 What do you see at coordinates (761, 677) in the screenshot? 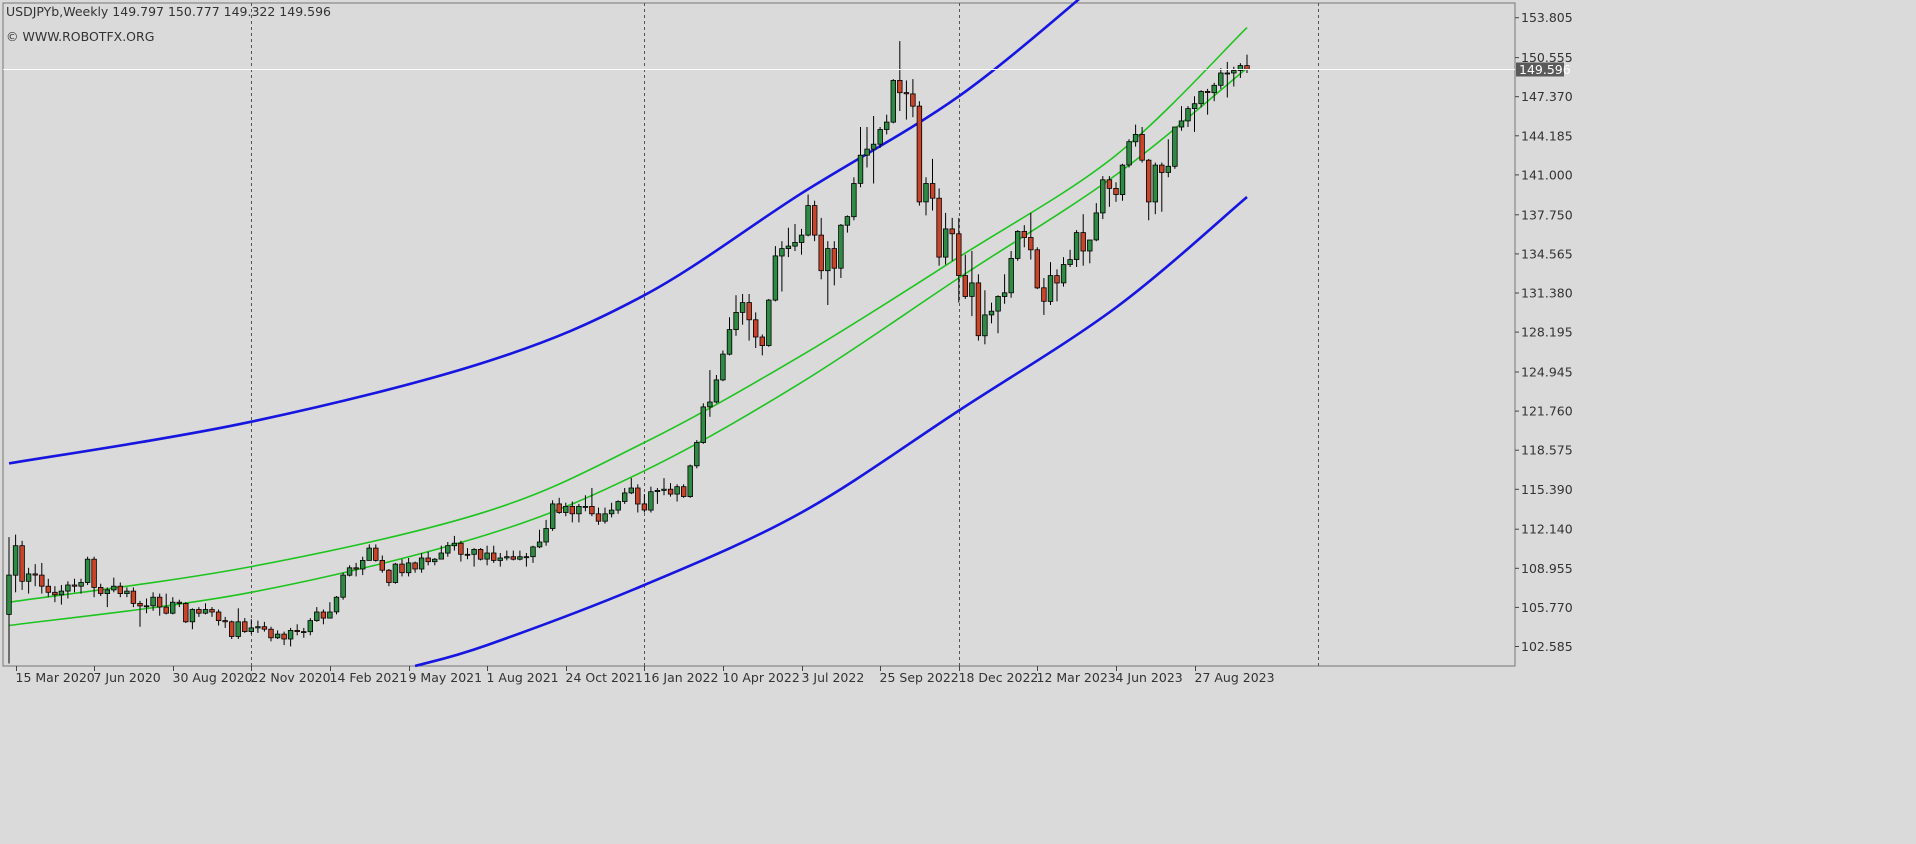
I see `x-tick-label: 10 Apr 2022` at bounding box center [761, 677].